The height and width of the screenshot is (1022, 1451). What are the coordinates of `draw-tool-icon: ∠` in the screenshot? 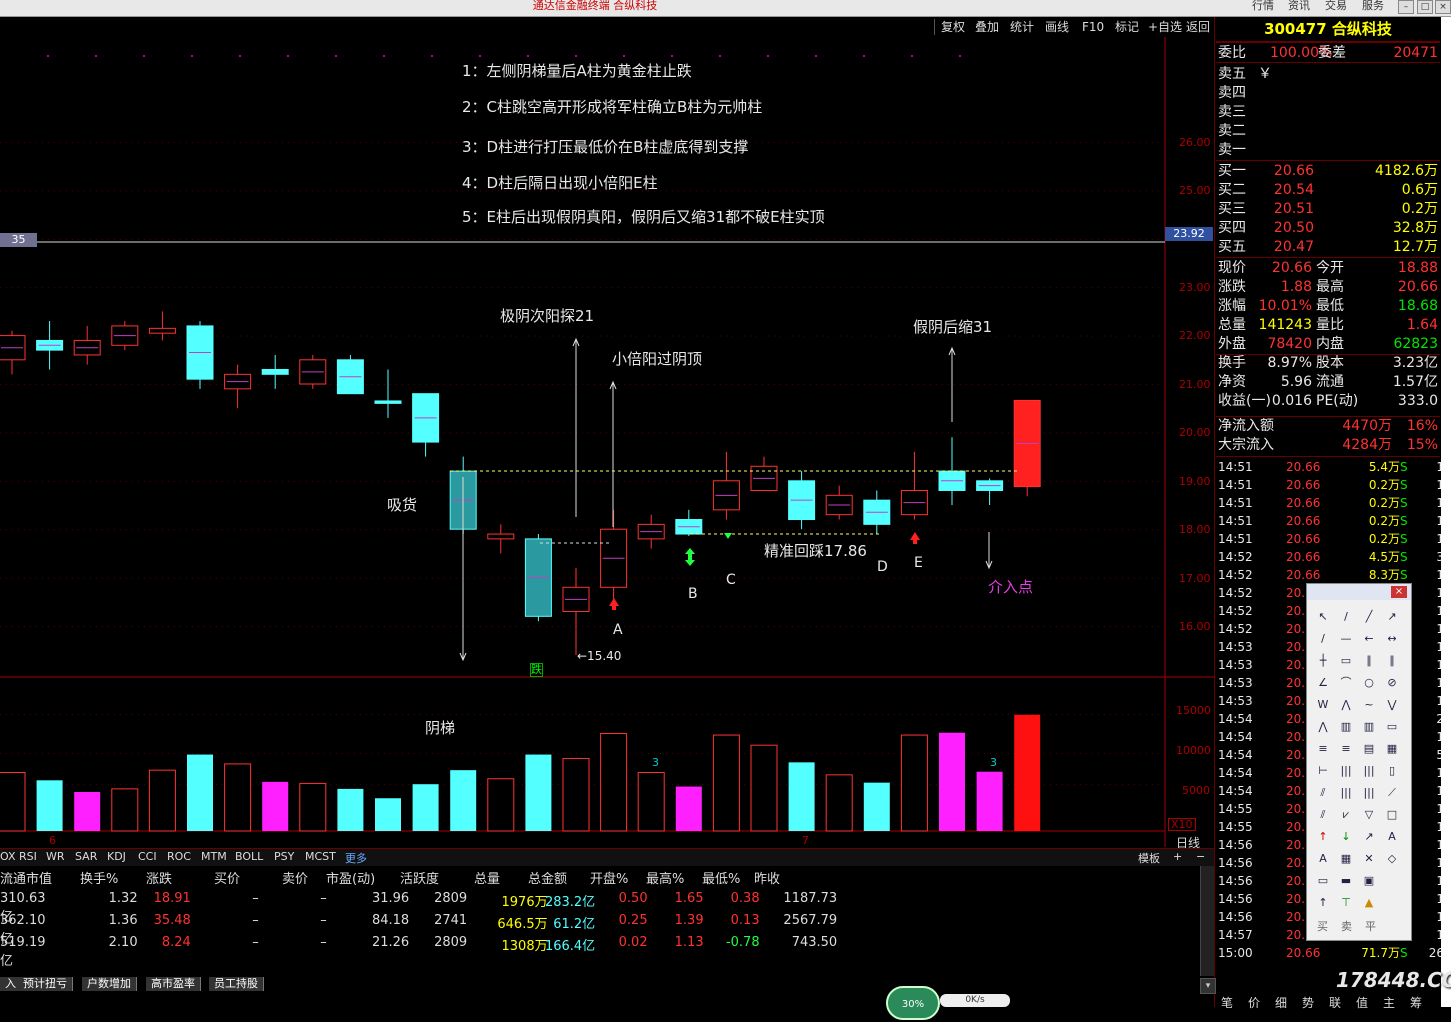 It's located at (1323, 683).